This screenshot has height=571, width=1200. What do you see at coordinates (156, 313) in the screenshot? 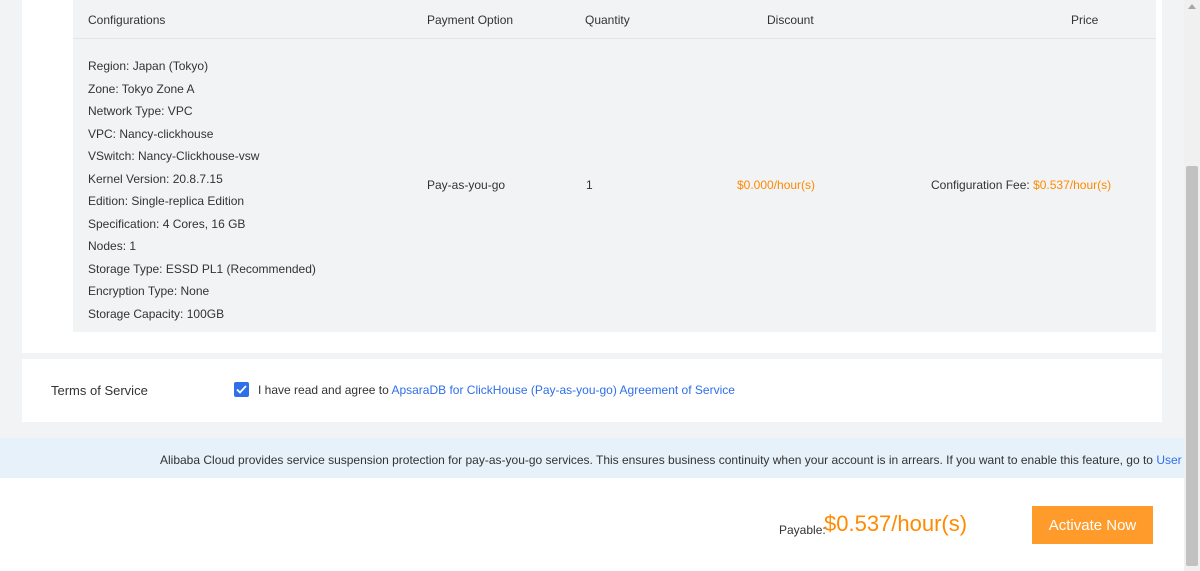
I see `config-storage-capacity: Storage Capacity: 100GB` at bounding box center [156, 313].